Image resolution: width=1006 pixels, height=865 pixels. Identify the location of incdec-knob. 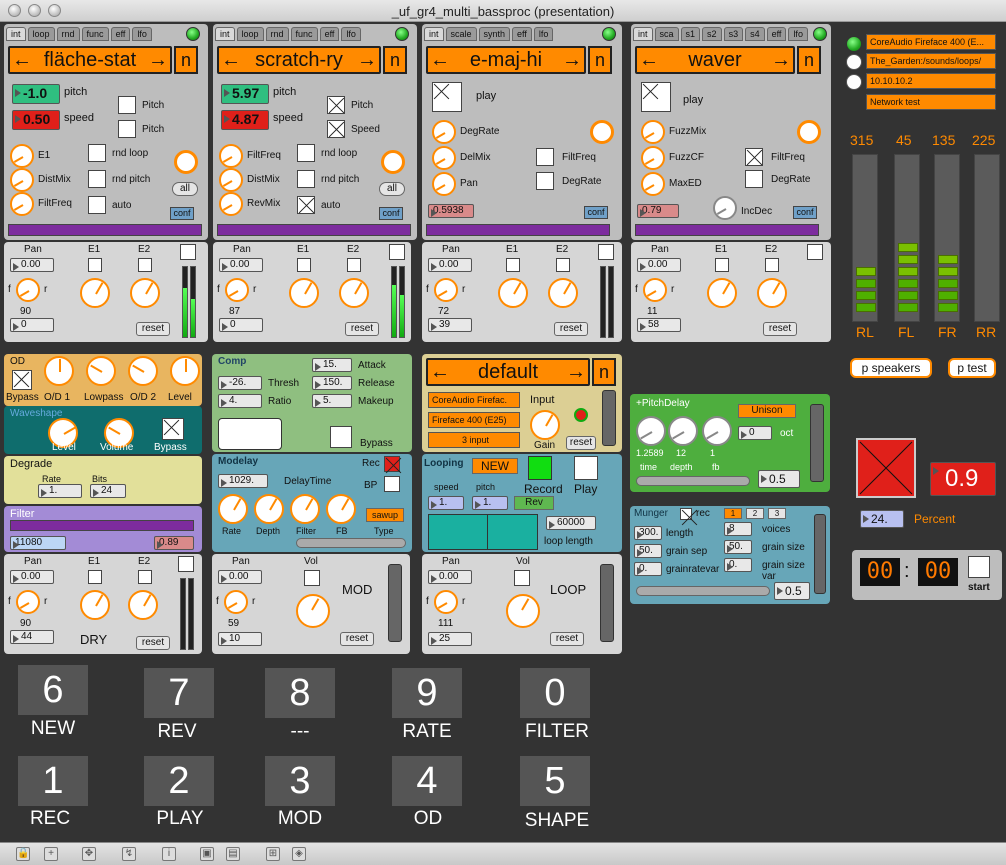
(725, 208).